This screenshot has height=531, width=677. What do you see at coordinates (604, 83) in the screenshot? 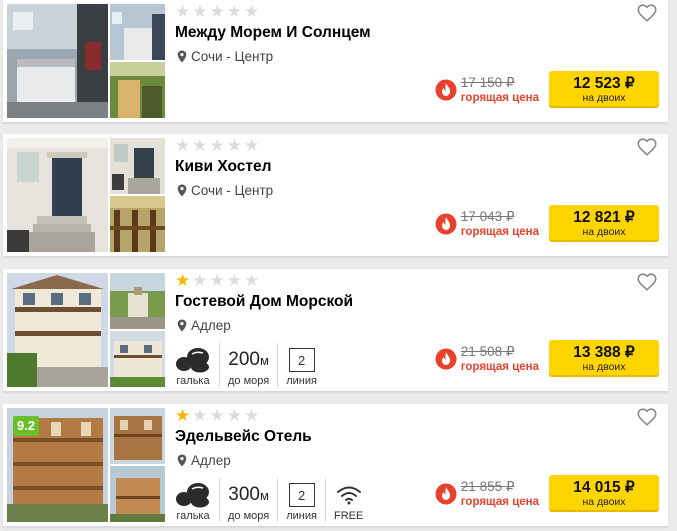
I see `price-value: 12 523 ₽` at bounding box center [604, 83].